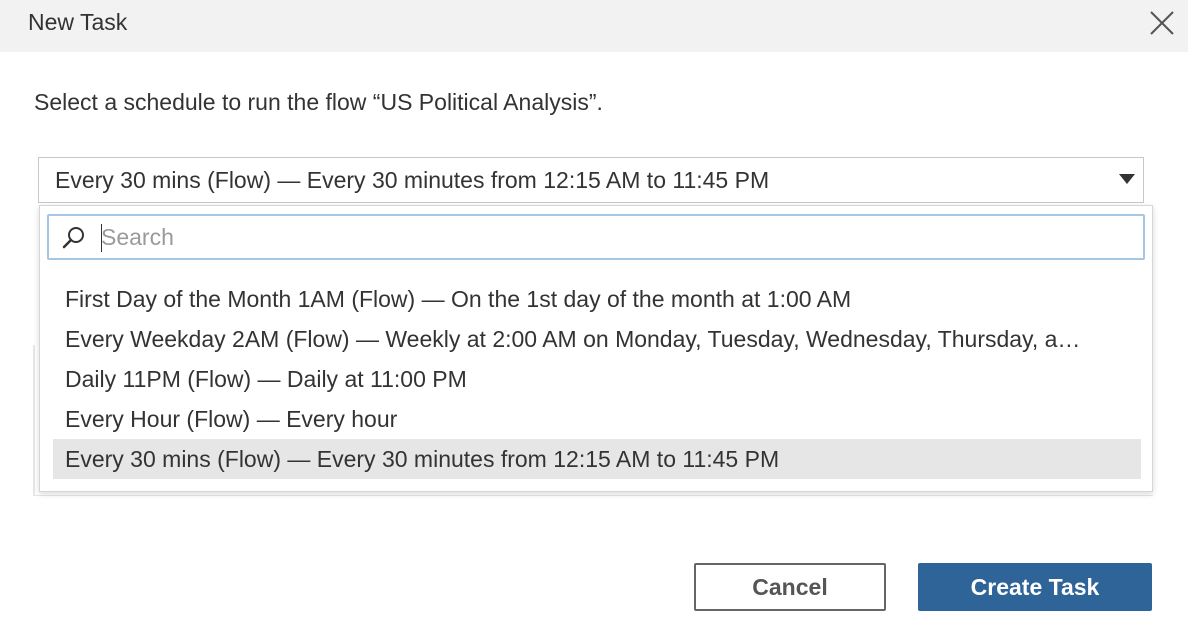 Image resolution: width=1188 pixels, height=632 pixels. I want to click on search-icon, so click(74, 238).